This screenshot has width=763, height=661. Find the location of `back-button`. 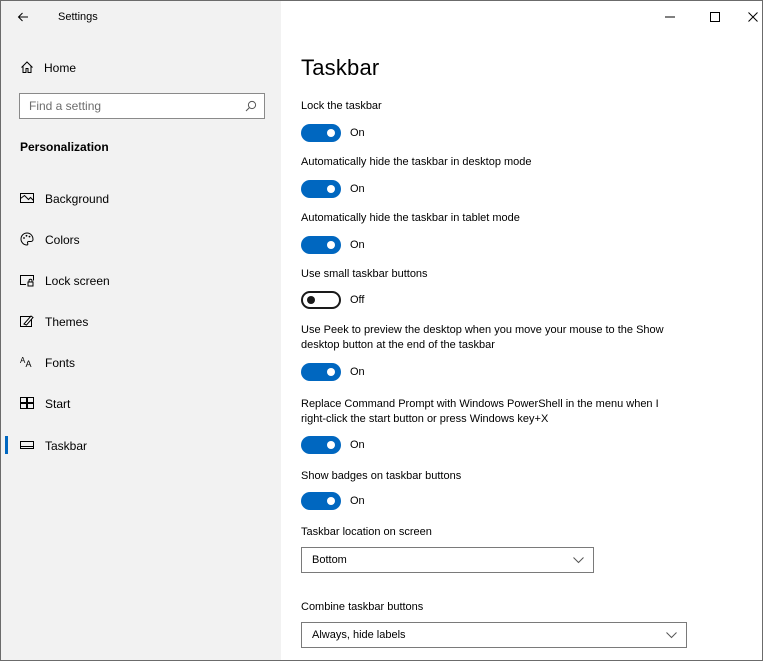

back-button is located at coordinates (23, 17).